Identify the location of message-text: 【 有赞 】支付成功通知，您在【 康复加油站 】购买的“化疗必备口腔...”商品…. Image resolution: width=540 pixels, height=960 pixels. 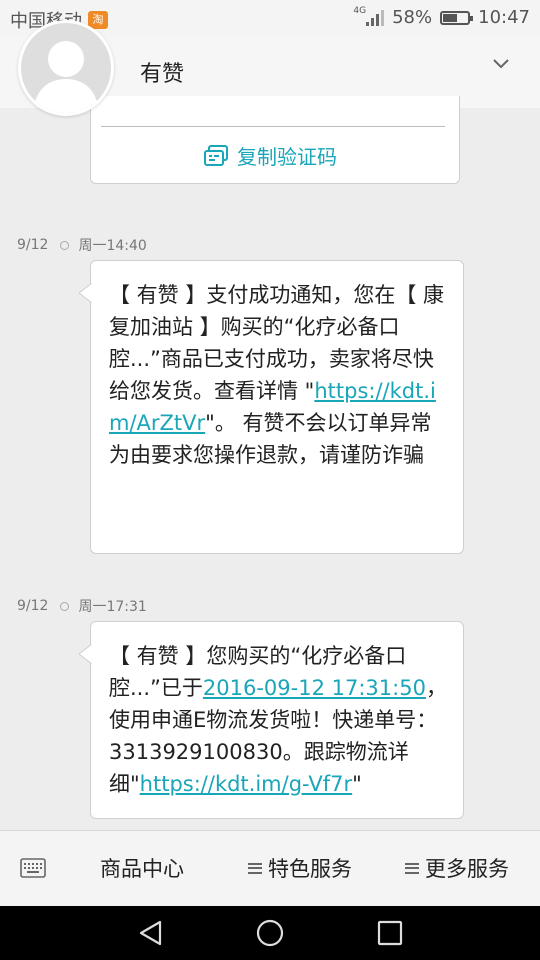
(279, 375).